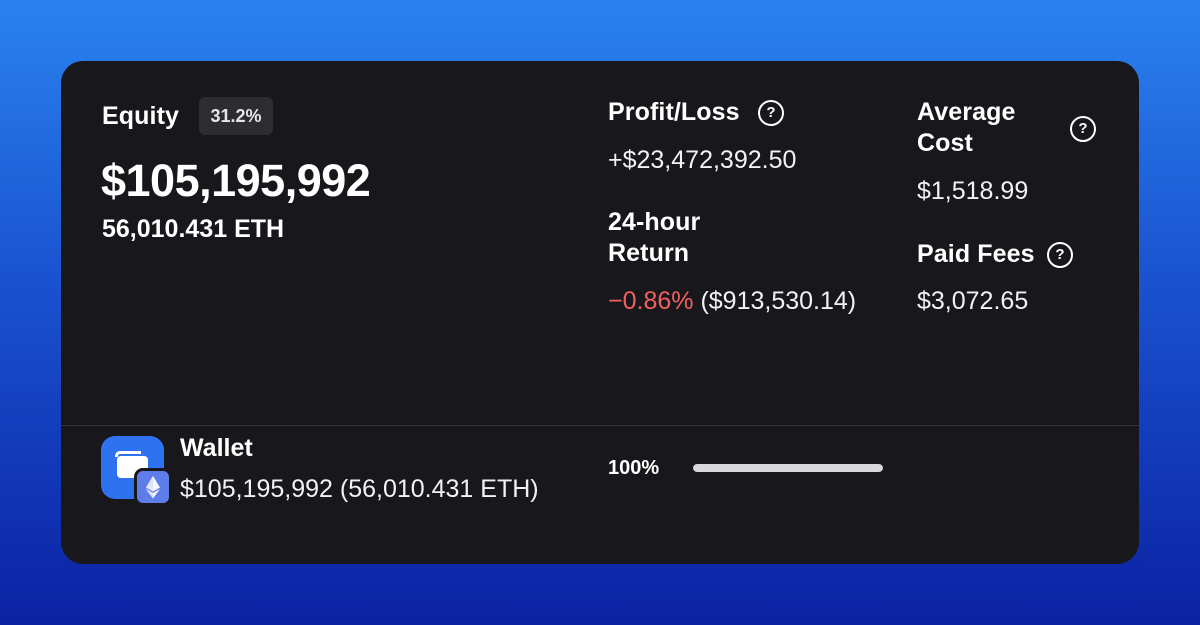 Image resolution: width=1200 pixels, height=625 pixels. Describe the element at coordinates (702, 160) in the screenshot. I see `profit-loss-value: +$23,472,392.50` at that location.